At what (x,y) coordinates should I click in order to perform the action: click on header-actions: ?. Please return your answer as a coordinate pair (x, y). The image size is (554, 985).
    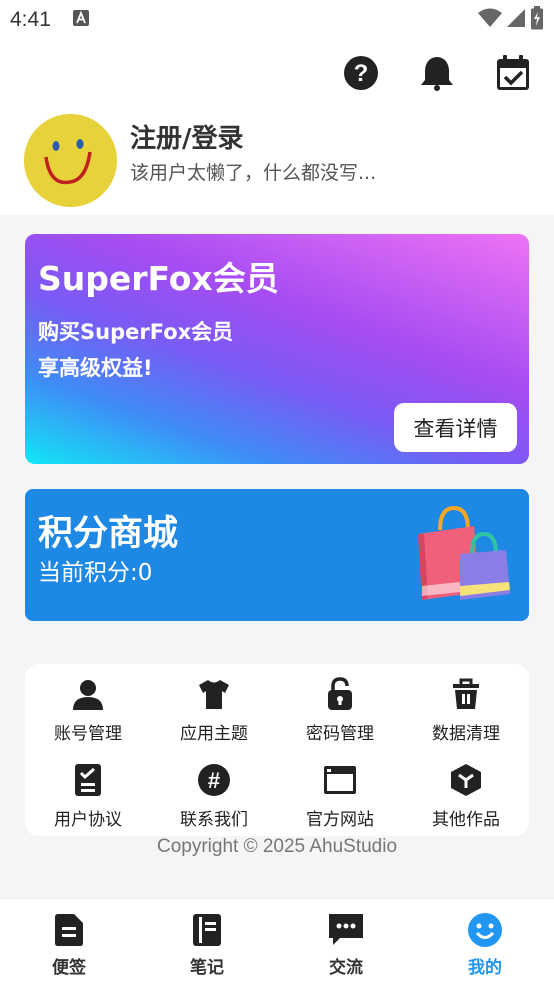
    Looking at the image, I should click on (437, 73).